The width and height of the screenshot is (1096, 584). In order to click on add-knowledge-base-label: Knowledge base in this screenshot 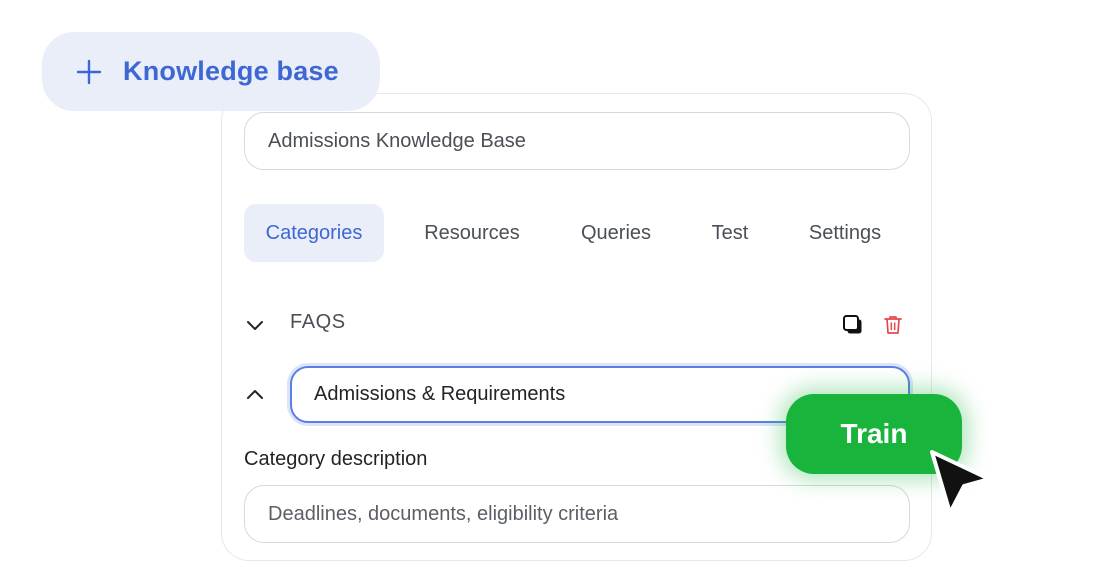, I will do `click(231, 71)`.